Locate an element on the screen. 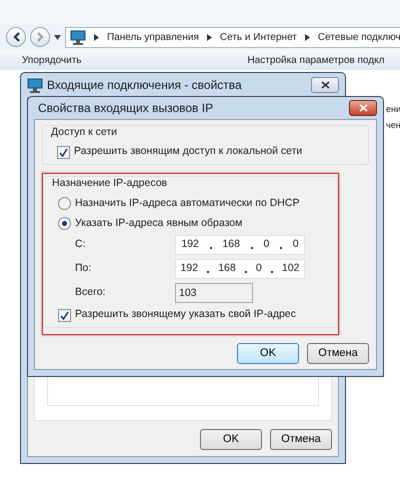  text-fragment: чен is located at coordinates (393, 125).